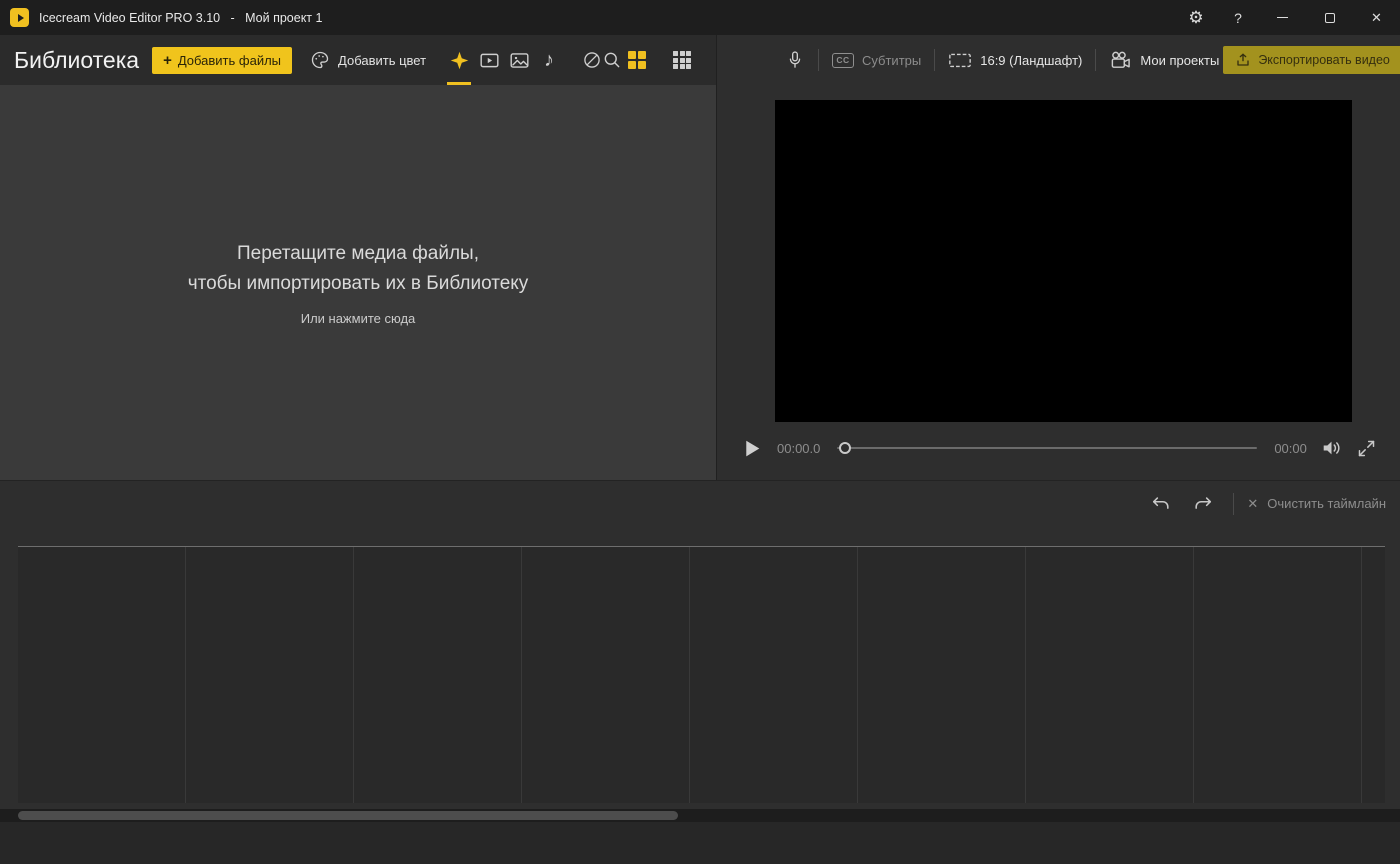 The image size is (1400, 864). I want to click on minimize-button, so click(1282, 17).